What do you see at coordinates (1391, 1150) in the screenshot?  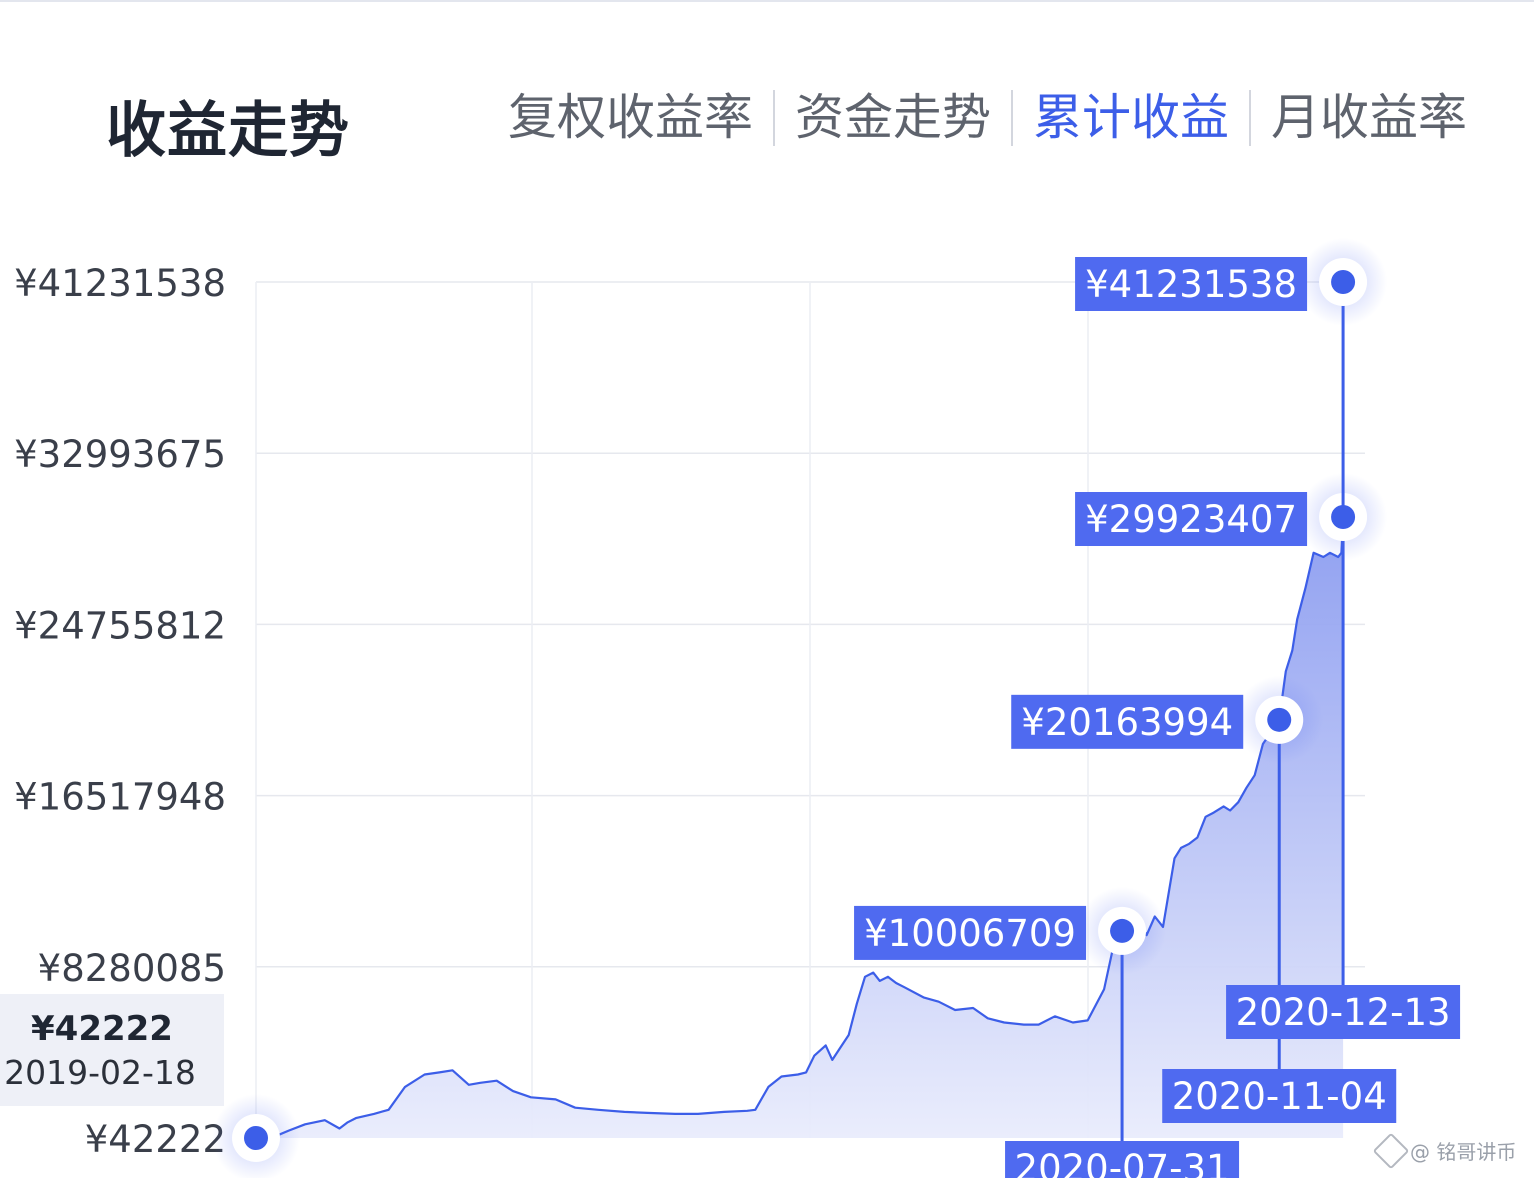 I see `watermark-logo-icon` at bounding box center [1391, 1150].